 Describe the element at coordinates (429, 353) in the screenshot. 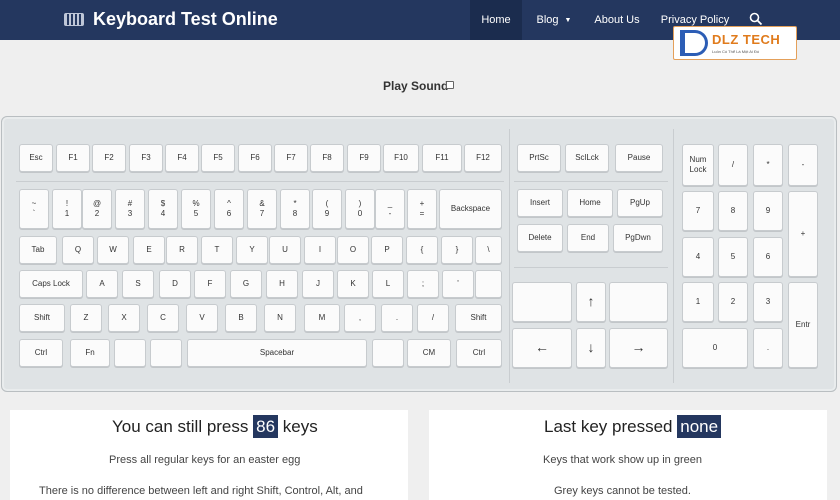

I see `key-cm: CM` at that location.